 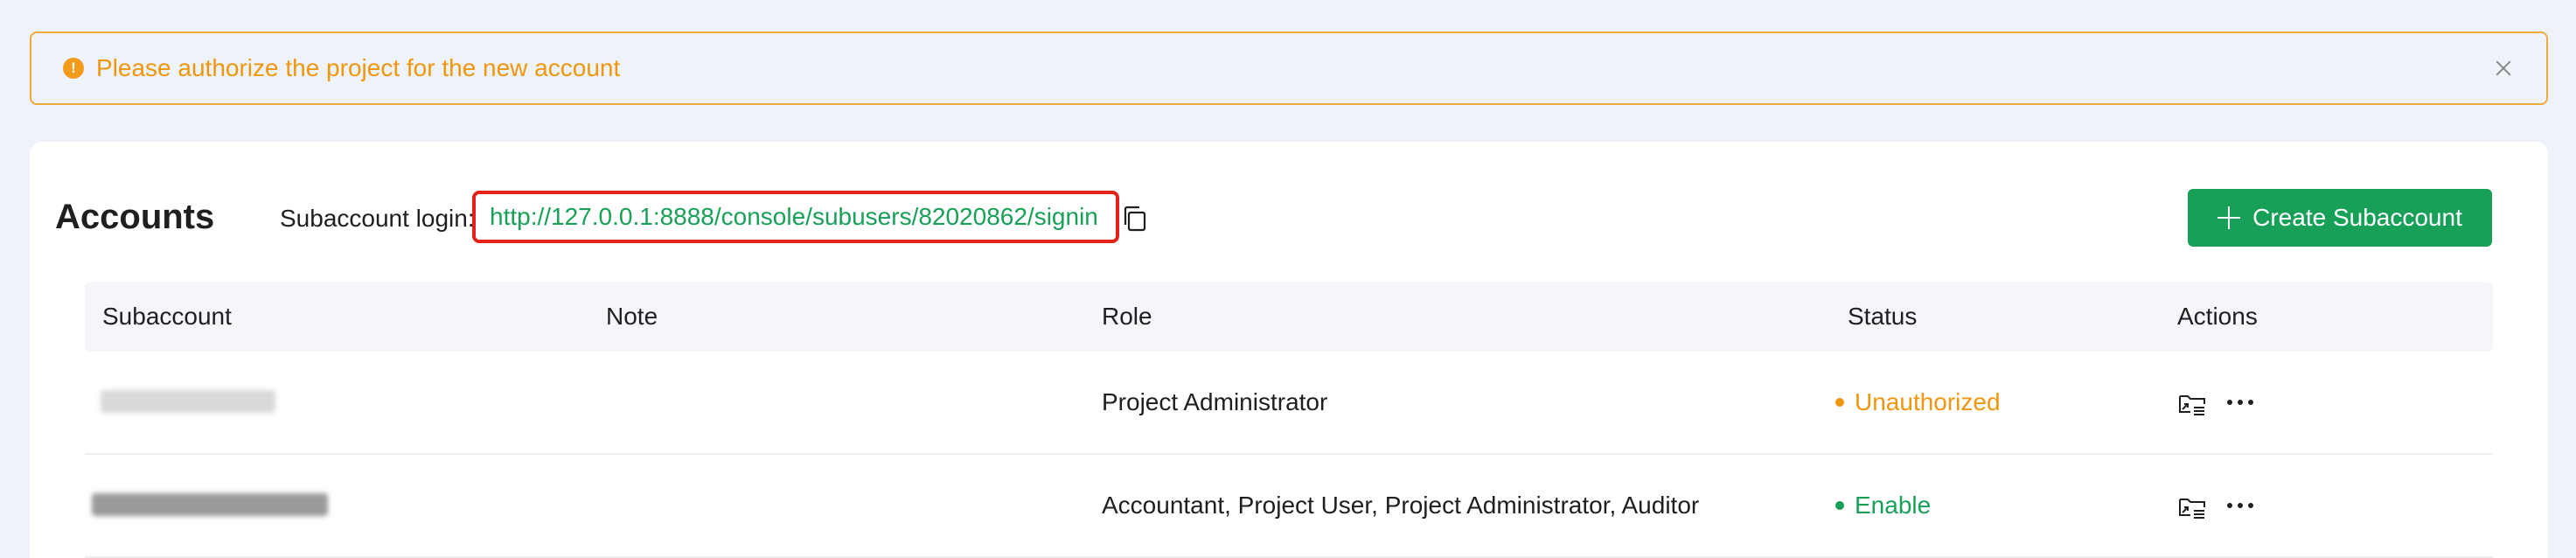 What do you see at coordinates (1135, 219) in the screenshot?
I see `copy-icon` at bounding box center [1135, 219].